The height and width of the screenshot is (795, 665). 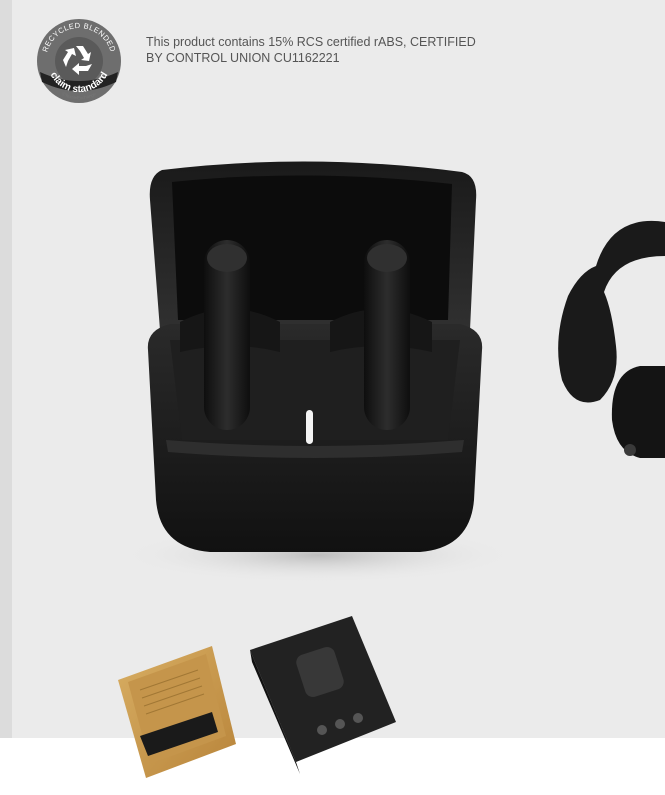 What do you see at coordinates (309, 427) in the screenshot?
I see `led-indicator` at bounding box center [309, 427].